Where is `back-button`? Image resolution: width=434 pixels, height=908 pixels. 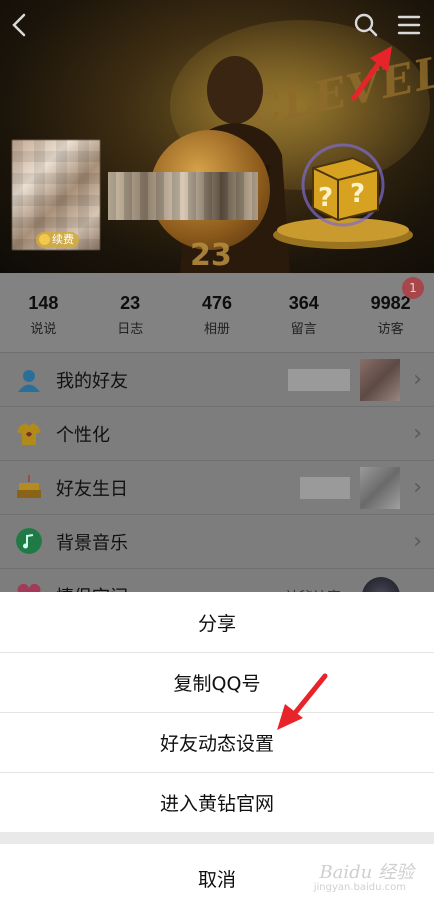
back-button is located at coordinates (19, 25).